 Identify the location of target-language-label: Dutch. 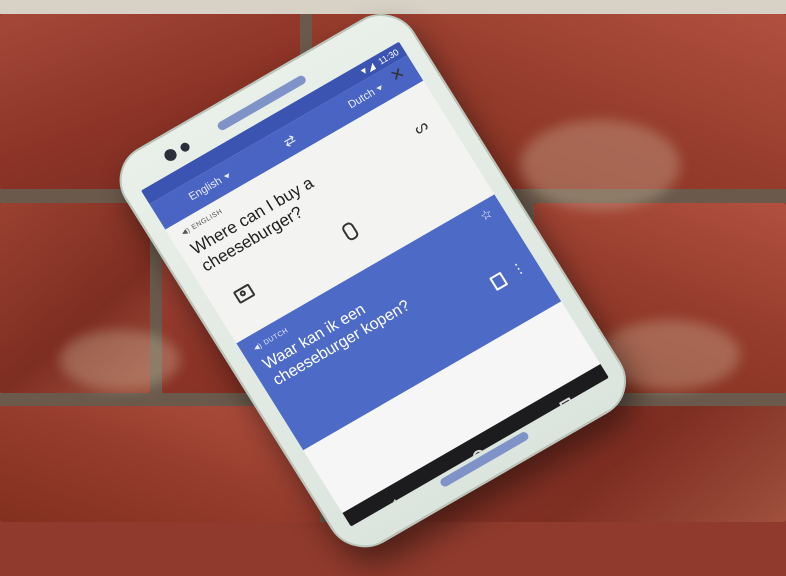
(362, 99).